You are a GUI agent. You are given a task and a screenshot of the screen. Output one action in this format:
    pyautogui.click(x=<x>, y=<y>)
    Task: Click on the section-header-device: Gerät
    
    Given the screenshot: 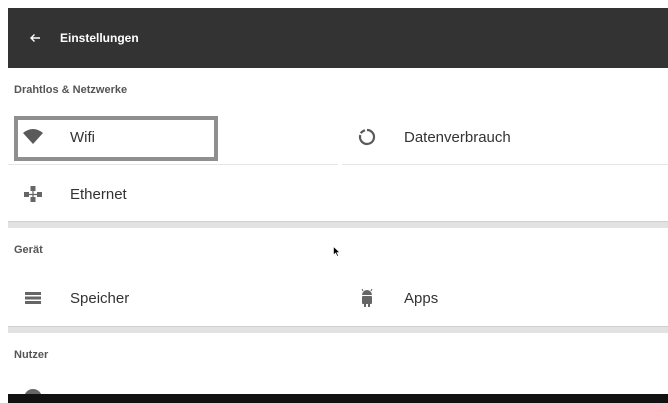 What is the action you would take?
    pyautogui.click(x=28, y=250)
    